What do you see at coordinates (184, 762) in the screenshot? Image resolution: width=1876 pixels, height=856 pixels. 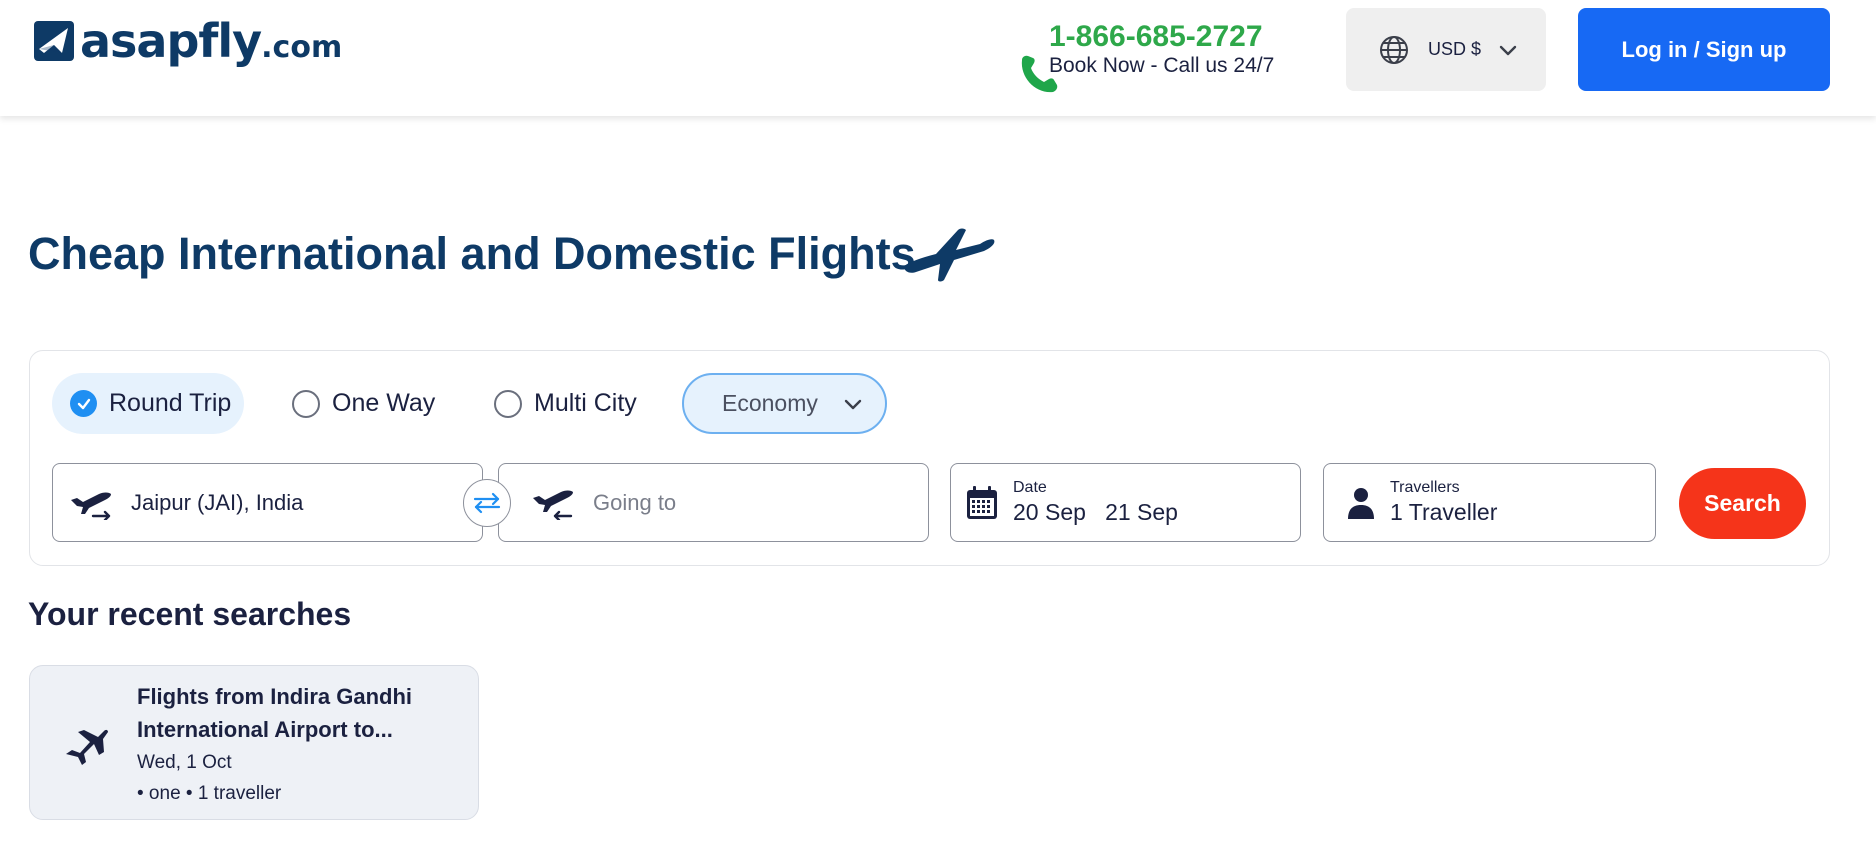 I see `recent-search-date: Wed, 1 Oct` at bounding box center [184, 762].